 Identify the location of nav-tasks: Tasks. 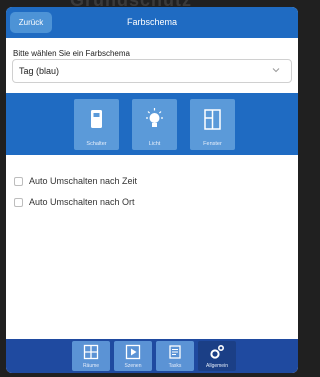
(175, 356).